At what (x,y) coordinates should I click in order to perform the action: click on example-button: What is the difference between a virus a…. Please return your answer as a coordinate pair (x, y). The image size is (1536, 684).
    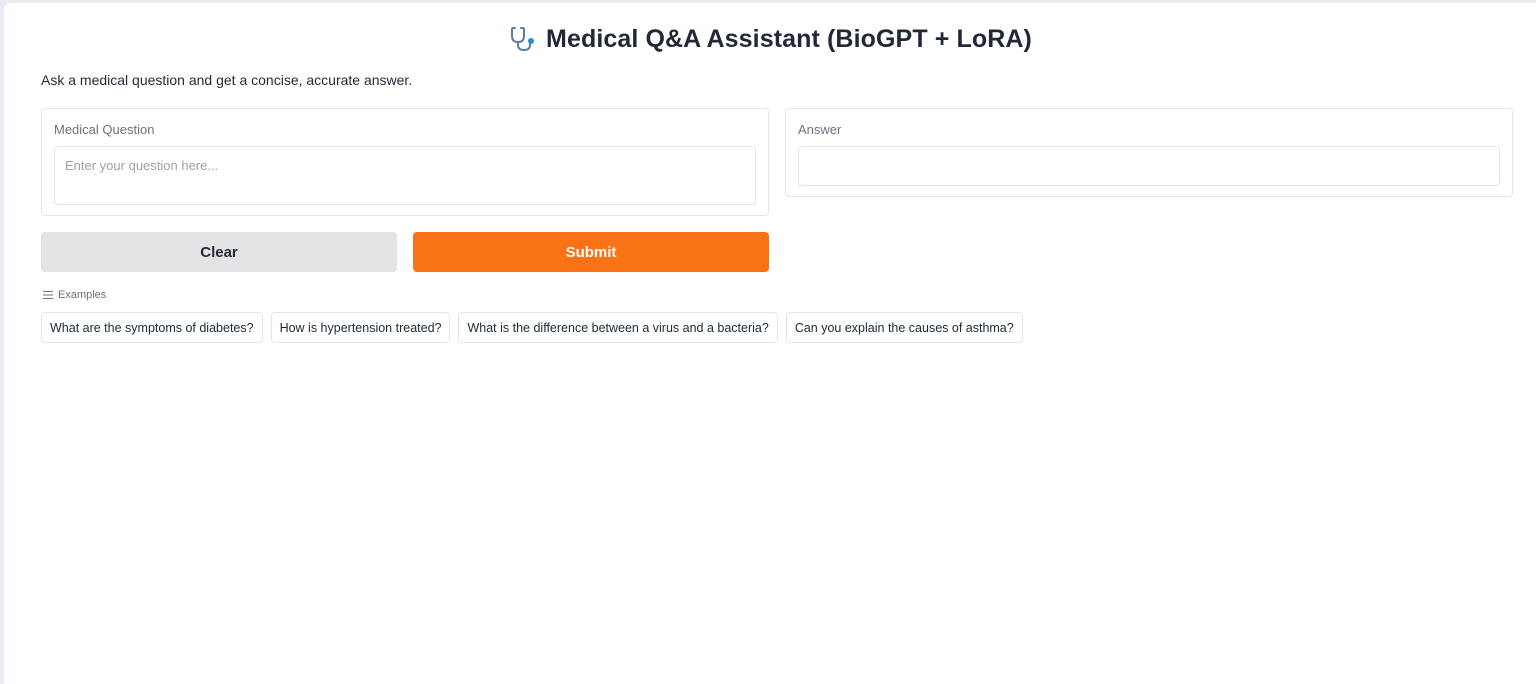
    Looking at the image, I should click on (618, 327).